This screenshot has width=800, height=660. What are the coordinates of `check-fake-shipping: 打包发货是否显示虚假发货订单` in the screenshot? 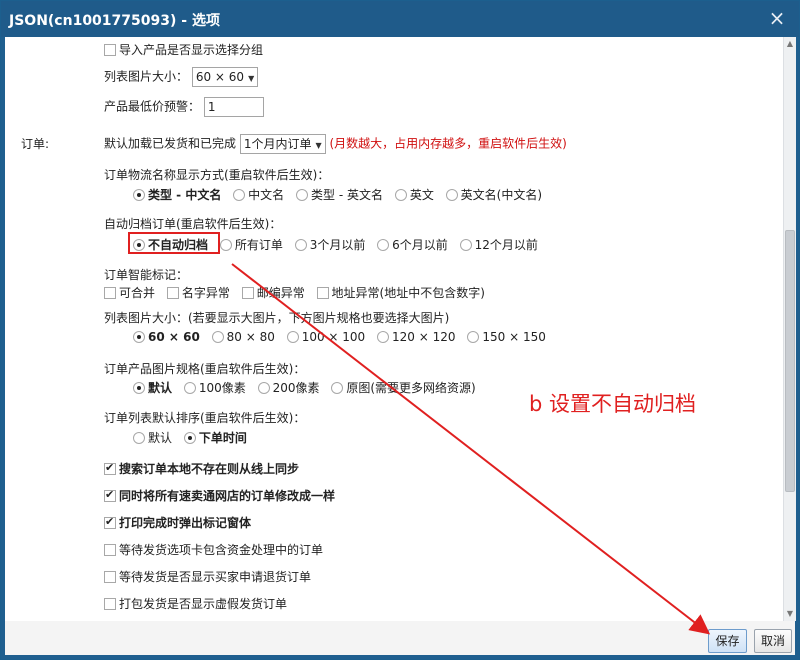 It's located at (195, 603).